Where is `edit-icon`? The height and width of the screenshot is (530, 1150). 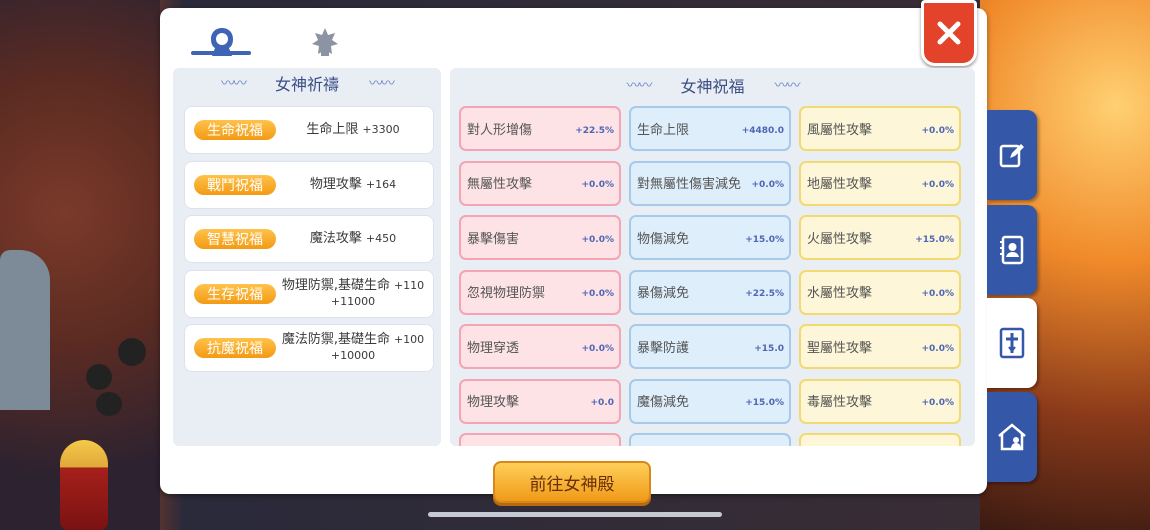 edit-icon is located at coordinates (1011, 156).